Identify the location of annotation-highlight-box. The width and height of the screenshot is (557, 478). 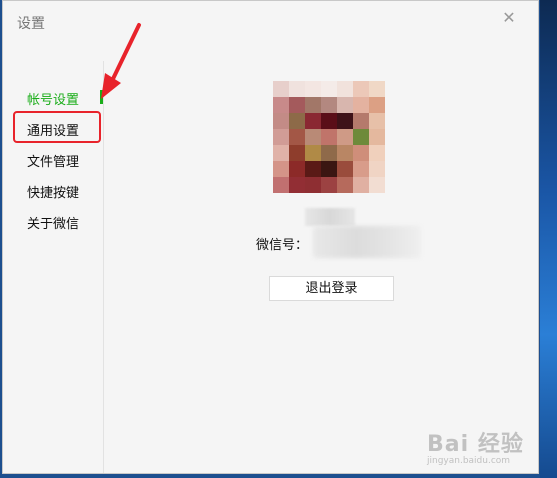
(57, 127).